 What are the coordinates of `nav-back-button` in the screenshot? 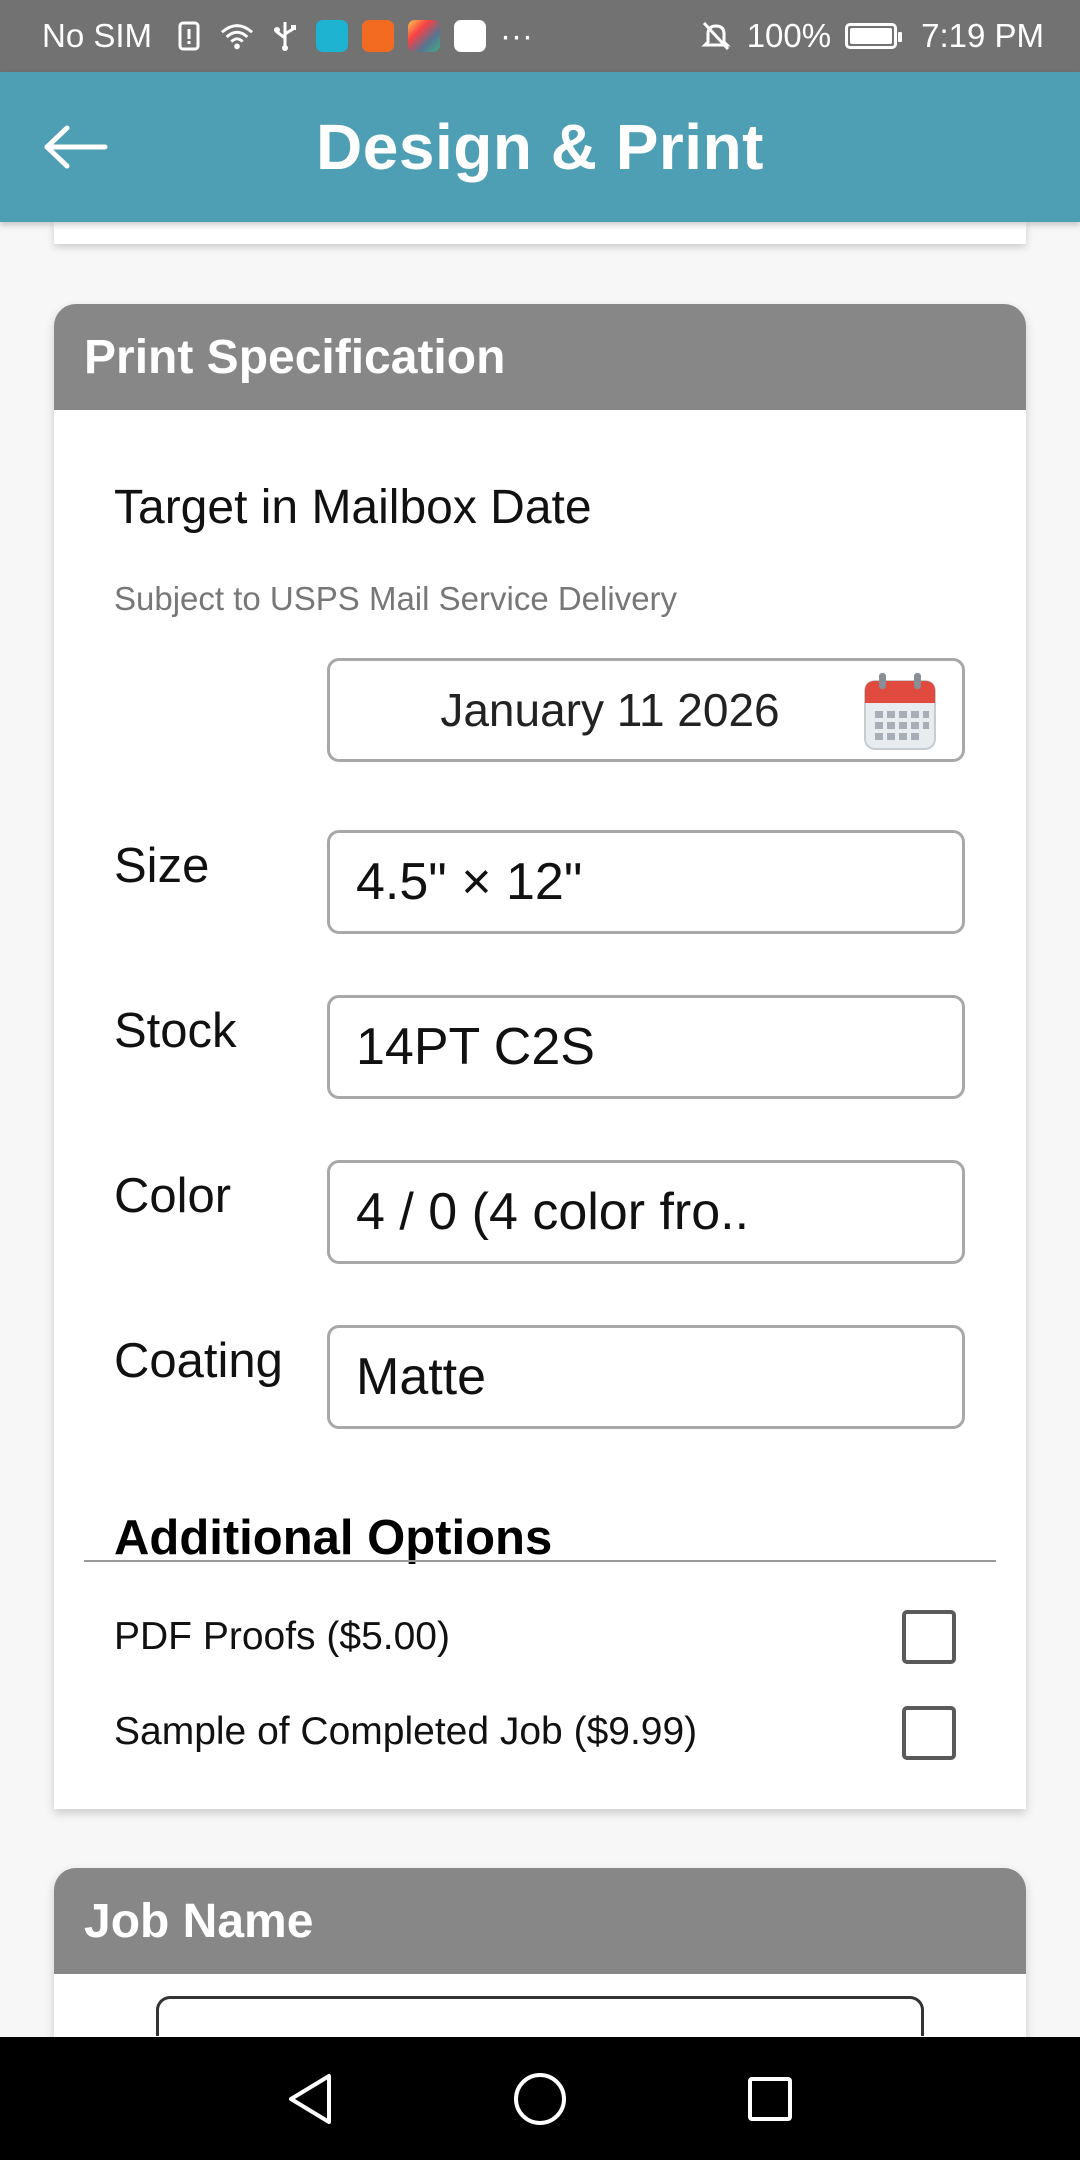 It's located at (310, 2099).